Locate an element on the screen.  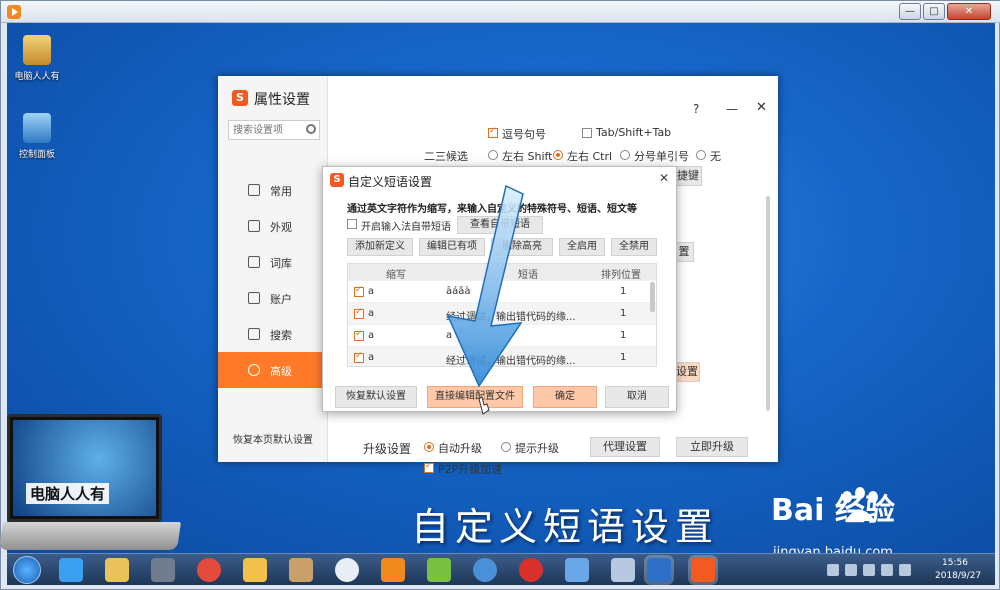
flower-icon is located at coordinates (623, 570).